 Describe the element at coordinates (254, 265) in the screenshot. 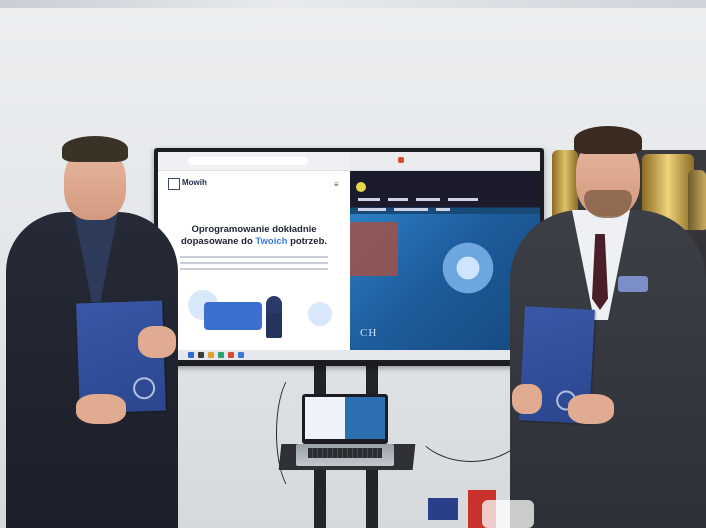

I see `hero-subtitle-lines` at that location.